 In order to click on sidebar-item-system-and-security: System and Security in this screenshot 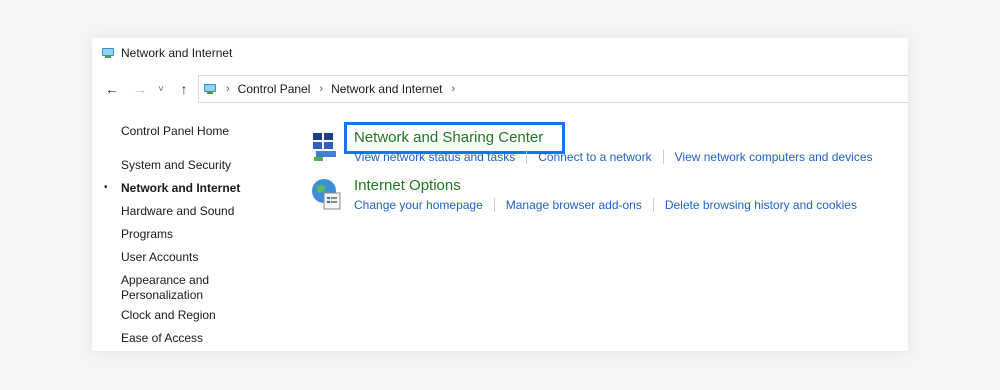, I will do `click(196, 165)`.